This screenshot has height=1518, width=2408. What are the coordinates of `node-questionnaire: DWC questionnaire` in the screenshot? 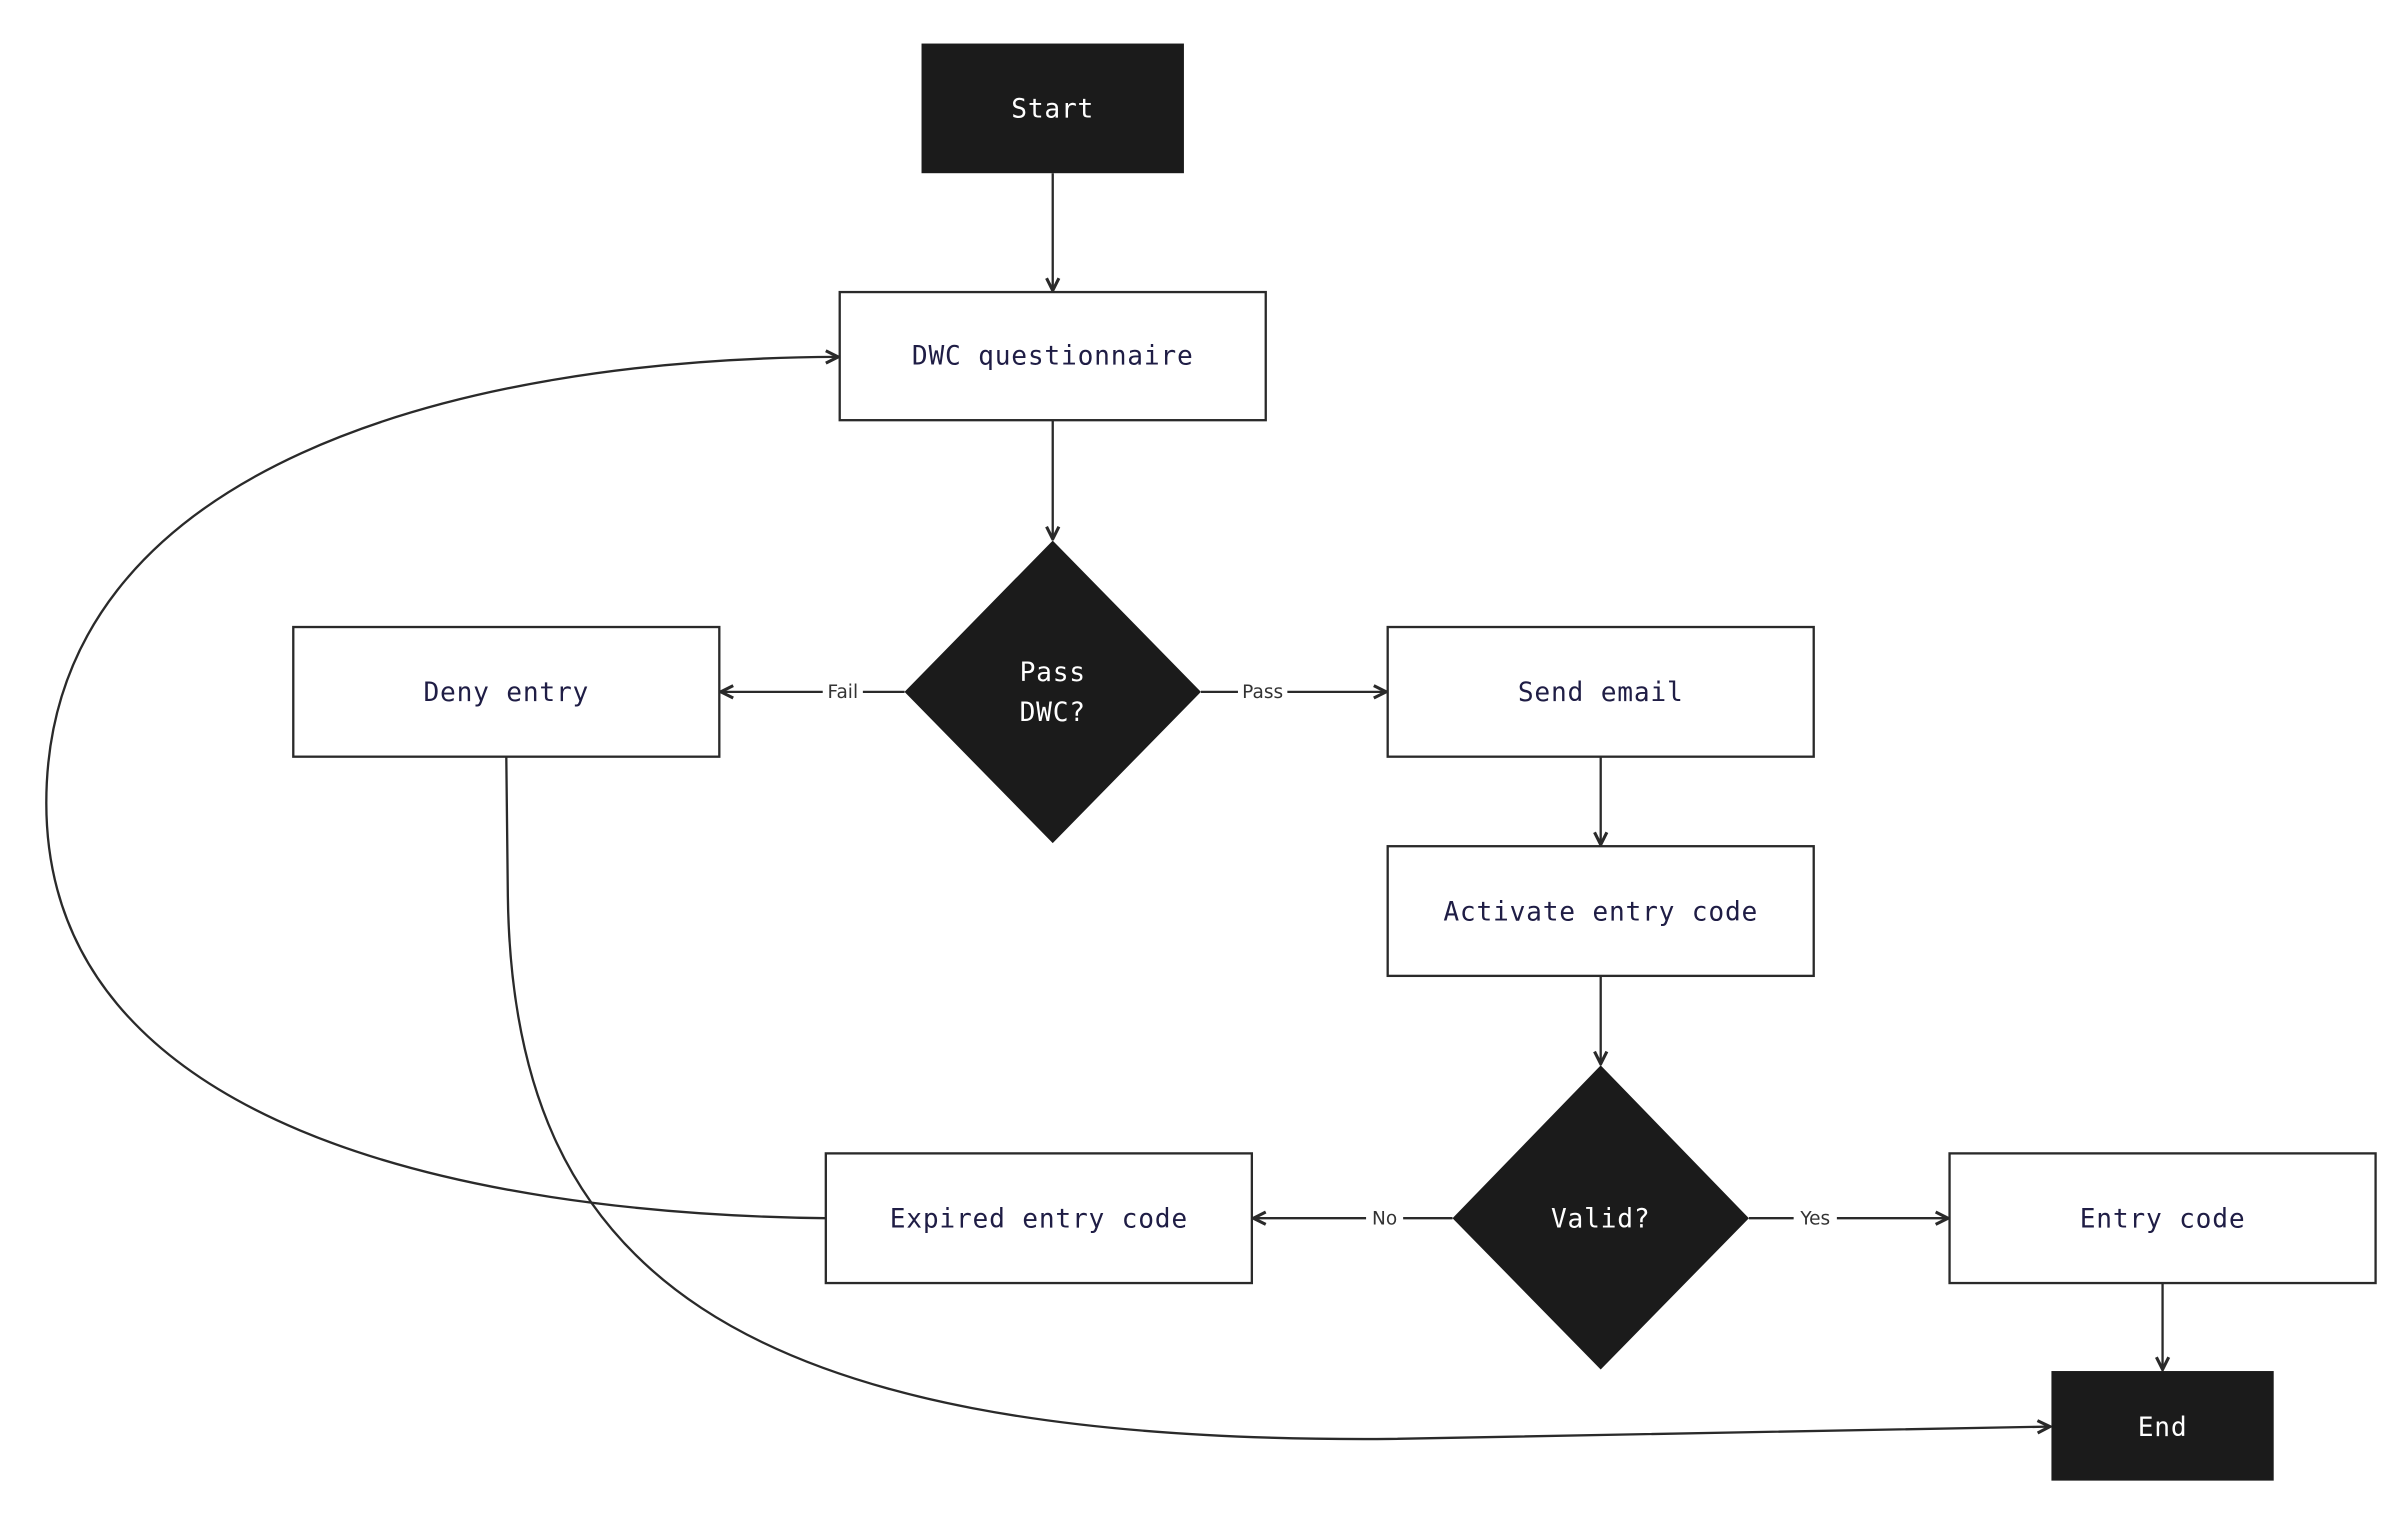 It's located at (1052, 356).